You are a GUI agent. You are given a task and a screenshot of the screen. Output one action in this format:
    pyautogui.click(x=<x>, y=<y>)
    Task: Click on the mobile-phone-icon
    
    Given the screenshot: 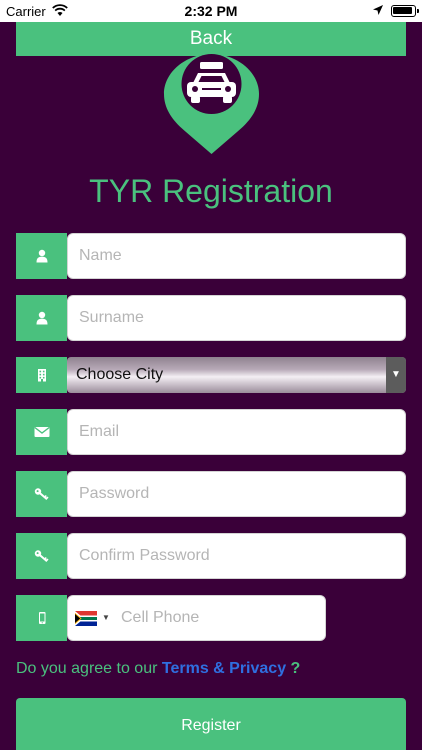 What is the action you would take?
    pyautogui.click(x=41, y=618)
    